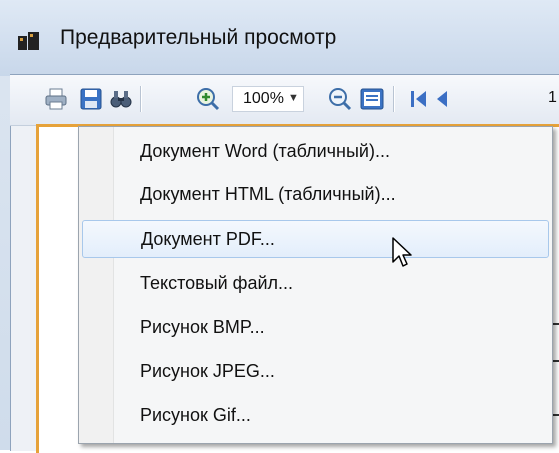  What do you see at coordinates (552, 97) in the screenshot?
I see `page-number: 1` at bounding box center [552, 97].